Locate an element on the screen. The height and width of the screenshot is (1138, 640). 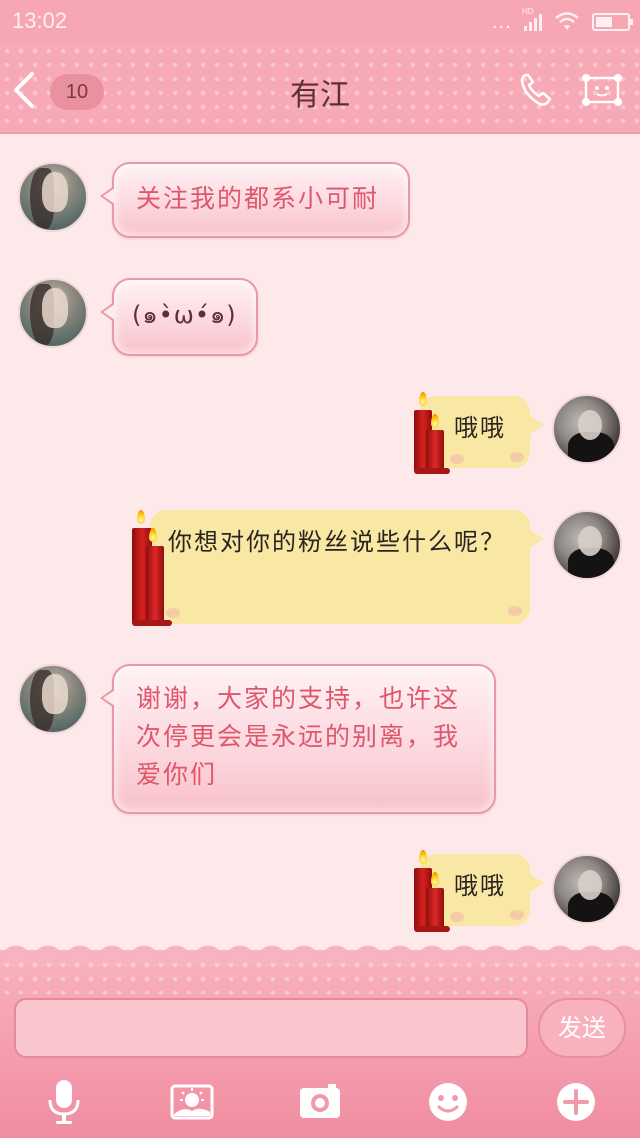
status-bar: 13:02 ... HD is located at coordinates (320, 22).